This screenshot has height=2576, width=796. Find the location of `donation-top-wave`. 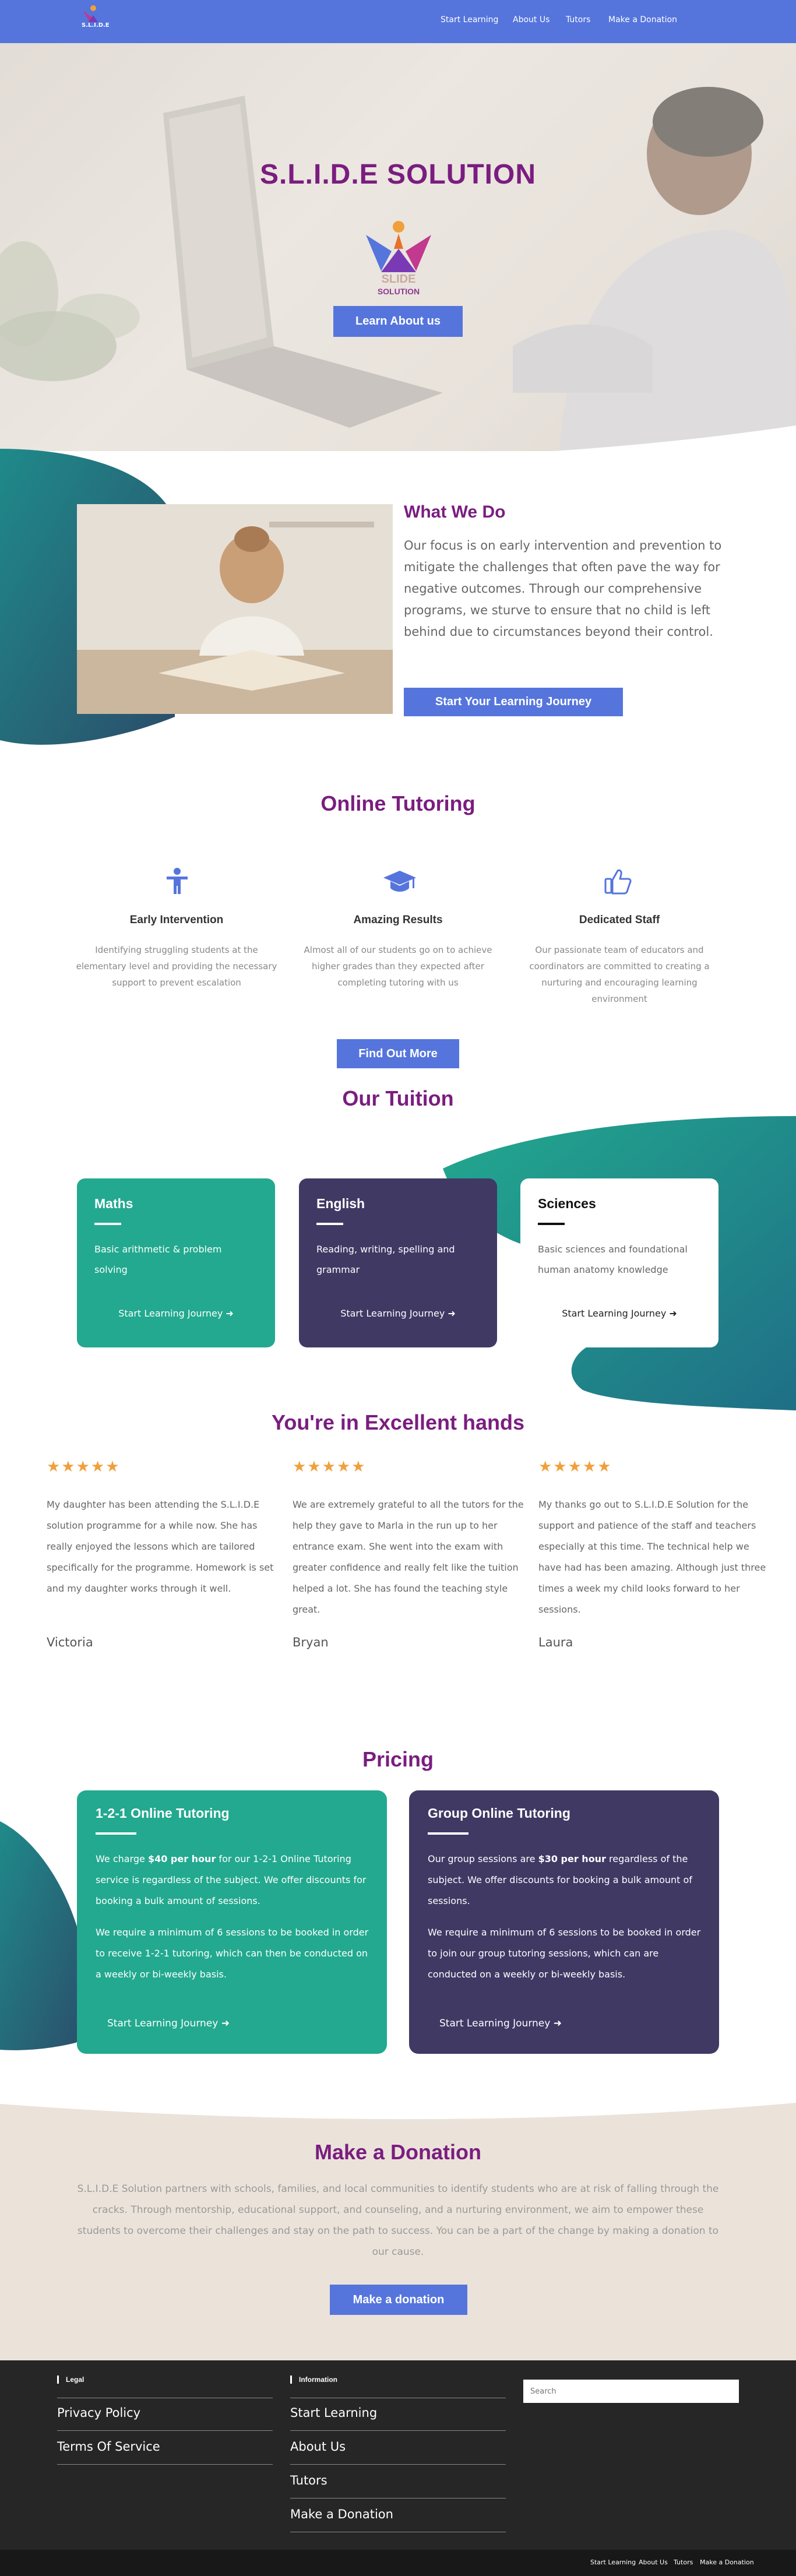

donation-top-wave is located at coordinates (398, 2109).